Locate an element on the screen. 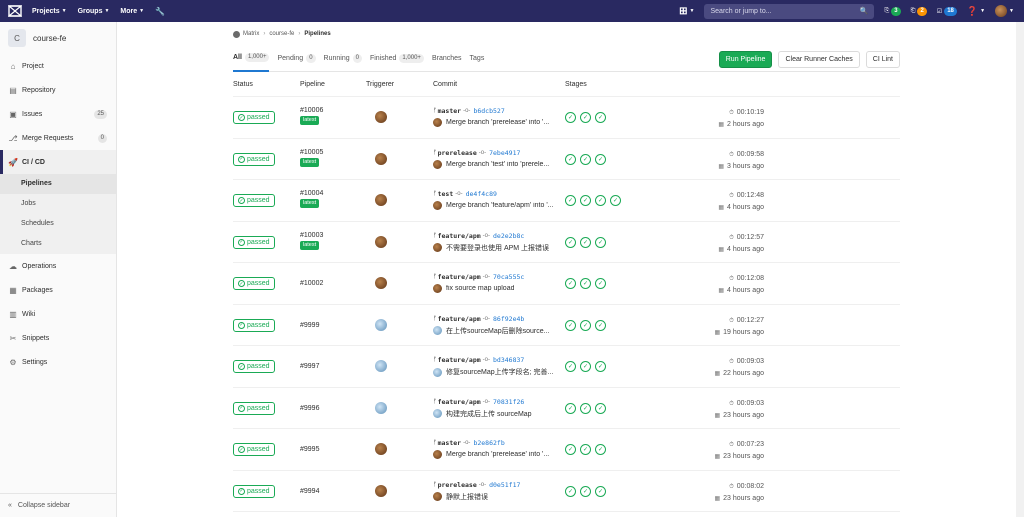 The height and width of the screenshot is (517, 1024). tab-branches: Branches is located at coordinates (447, 59).